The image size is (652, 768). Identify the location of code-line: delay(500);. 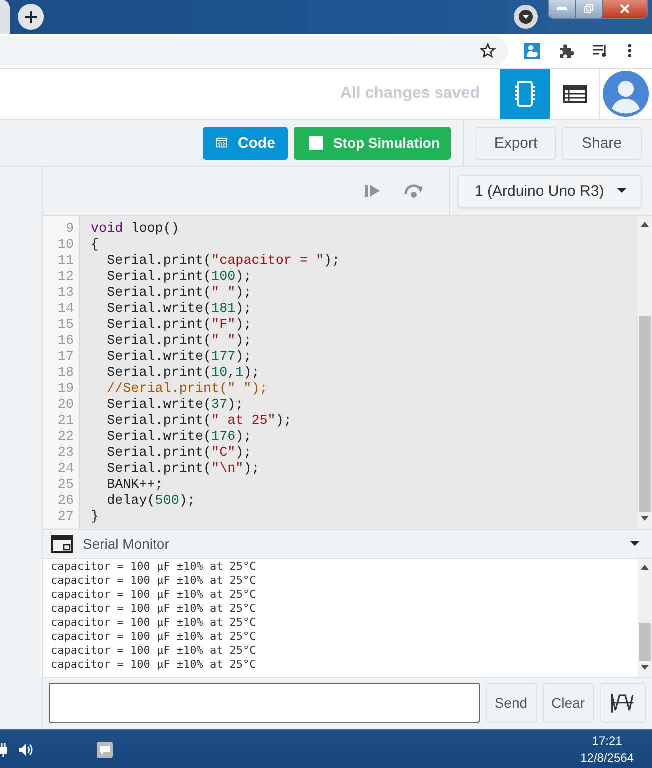
(151, 502).